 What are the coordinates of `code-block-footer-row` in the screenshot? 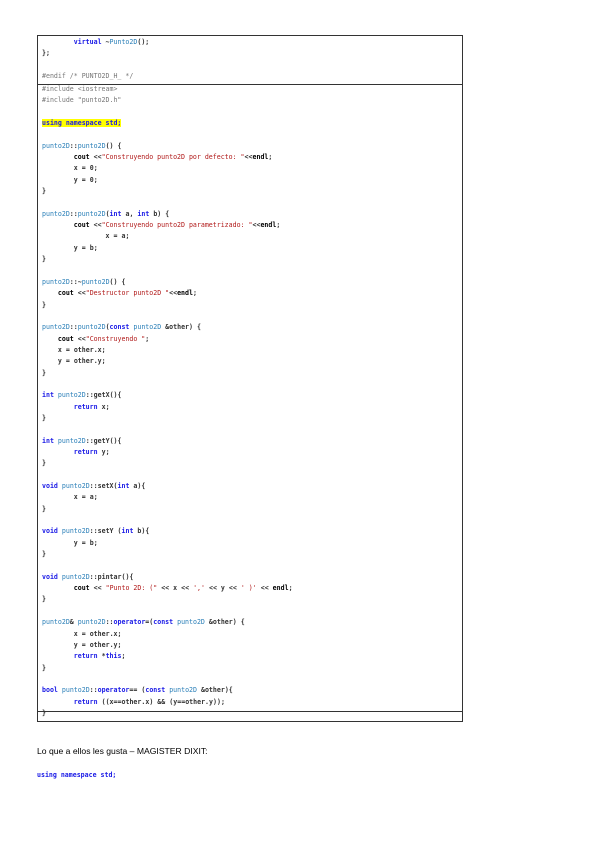 It's located at (250, 716).